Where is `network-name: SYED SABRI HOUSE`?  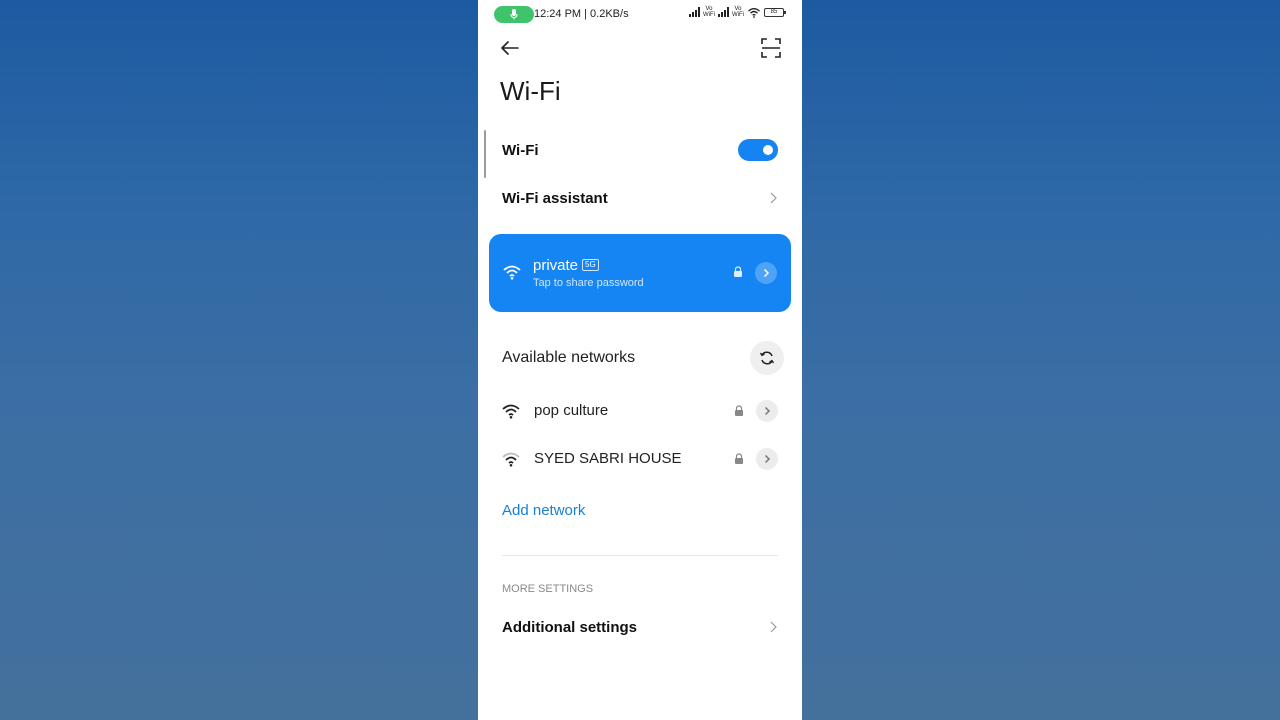
network-name: SYED SABRI HOUSE is located at coordinates (608, 458).